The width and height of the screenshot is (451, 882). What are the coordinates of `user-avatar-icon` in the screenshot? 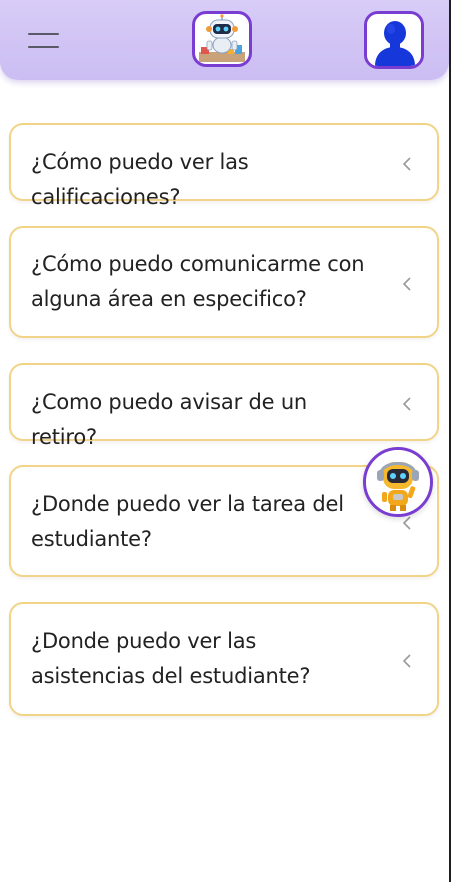 It's located at (394, 40).